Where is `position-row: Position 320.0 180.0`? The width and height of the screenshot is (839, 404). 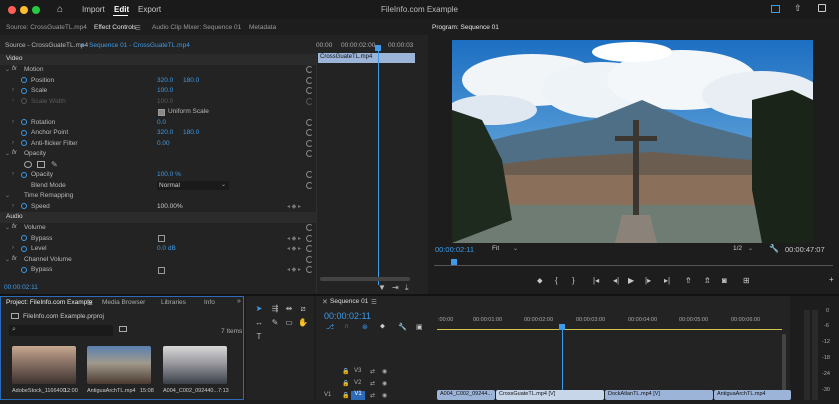 position-row: Position 320.0 180.0 is located at coordinates (158, 81).